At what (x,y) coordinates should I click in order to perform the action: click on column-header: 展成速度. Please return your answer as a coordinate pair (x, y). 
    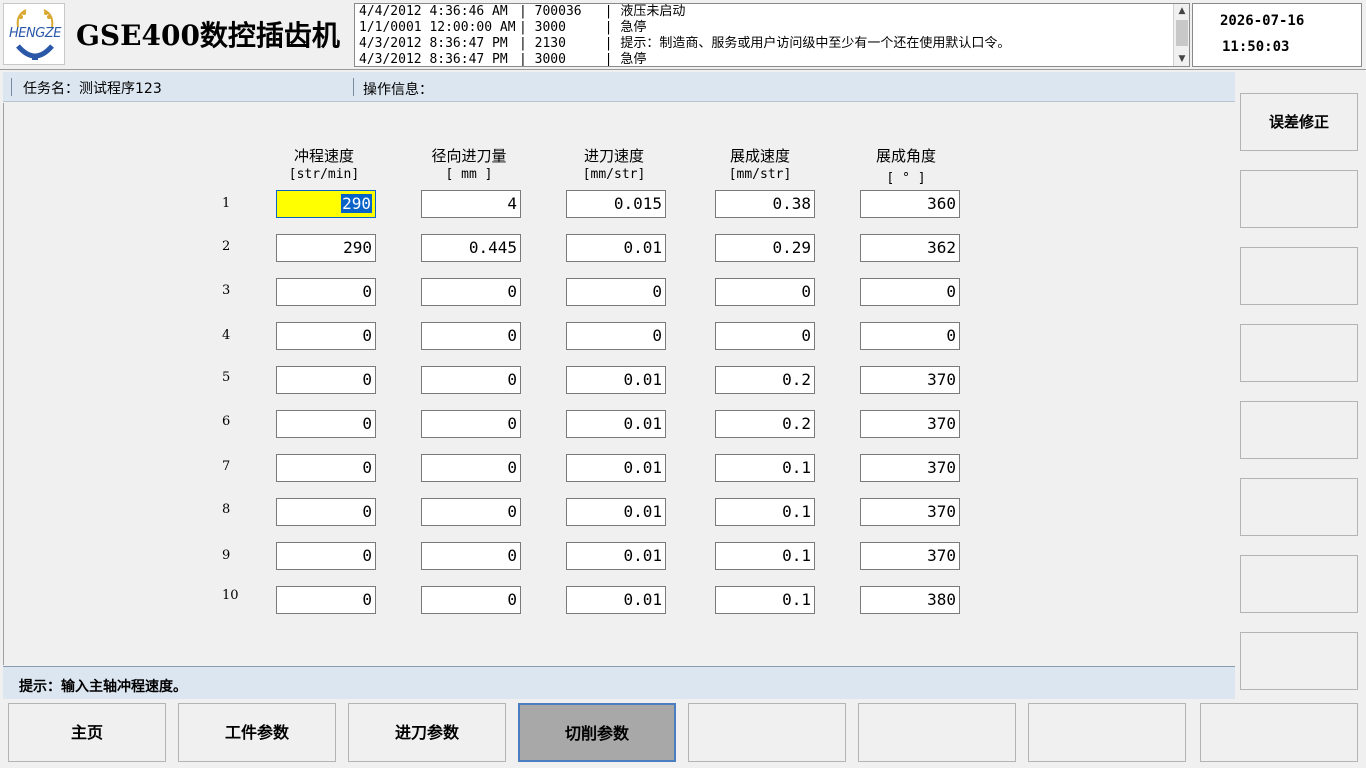
    Looking at the image, I should click on (759, 156).